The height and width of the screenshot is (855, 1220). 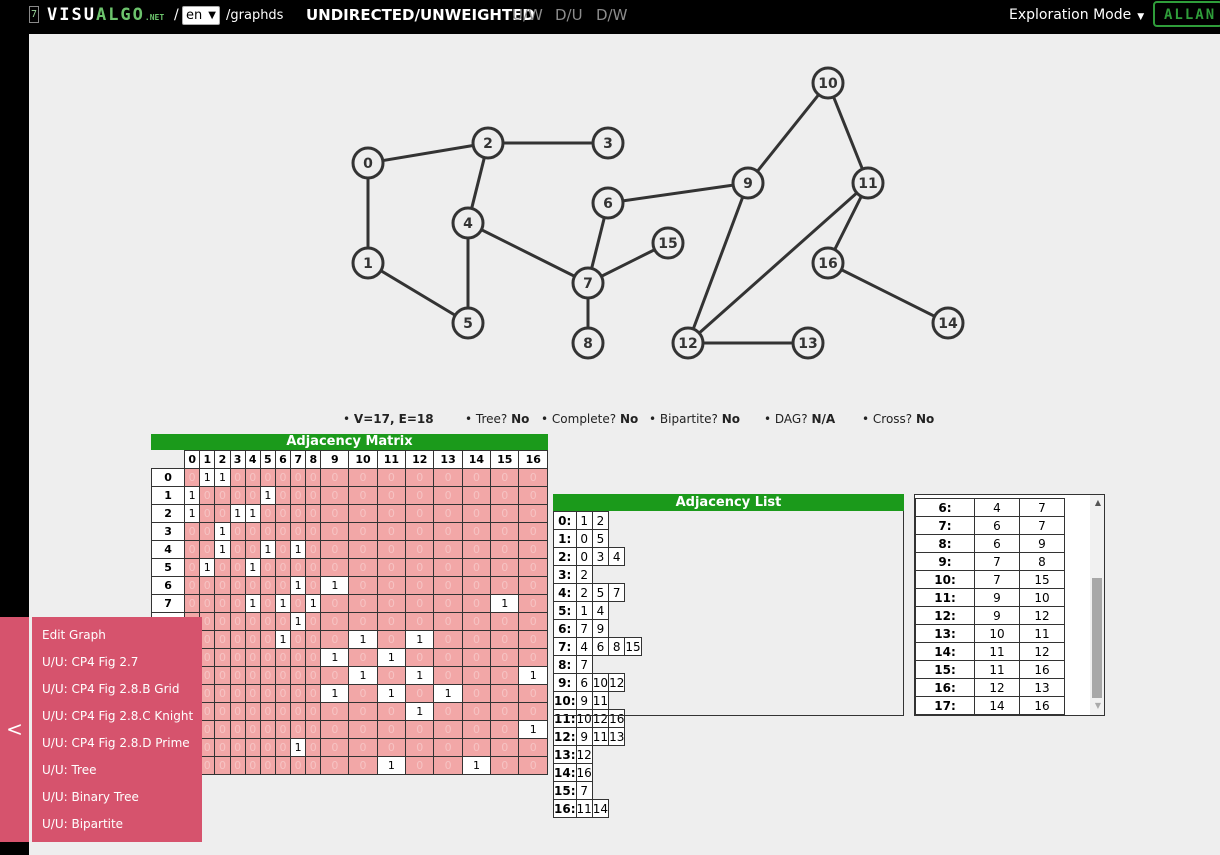 I want to click on graph-vertex: 1, so click(x=368, y=263).